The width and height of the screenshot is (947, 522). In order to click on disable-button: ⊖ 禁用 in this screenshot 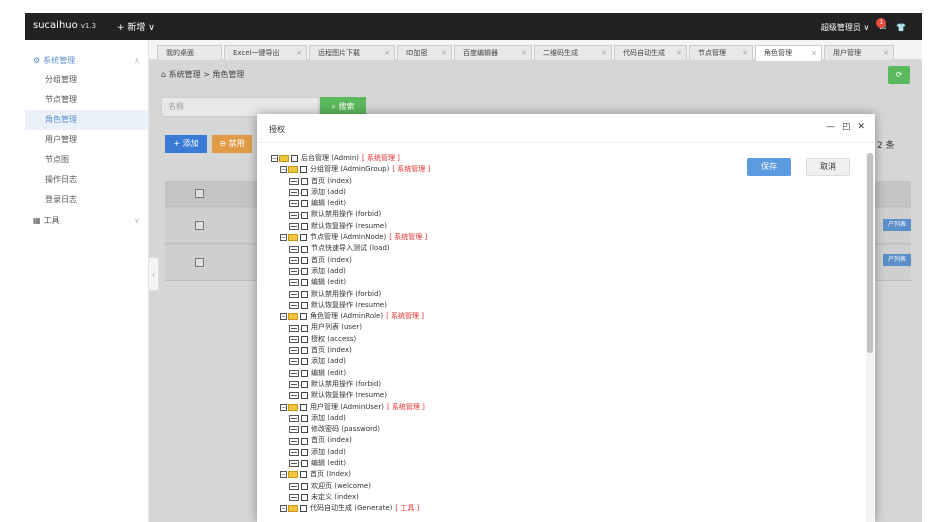, I will do `click(232, 144)`.